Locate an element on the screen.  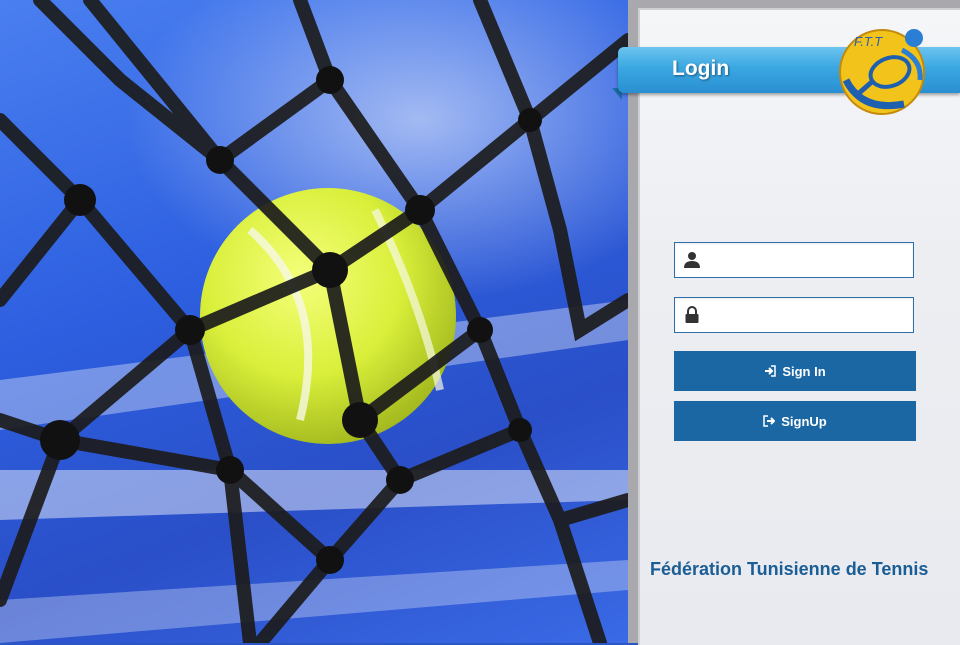
sign-in-label: Sign In is located at coordinates (804, 371).